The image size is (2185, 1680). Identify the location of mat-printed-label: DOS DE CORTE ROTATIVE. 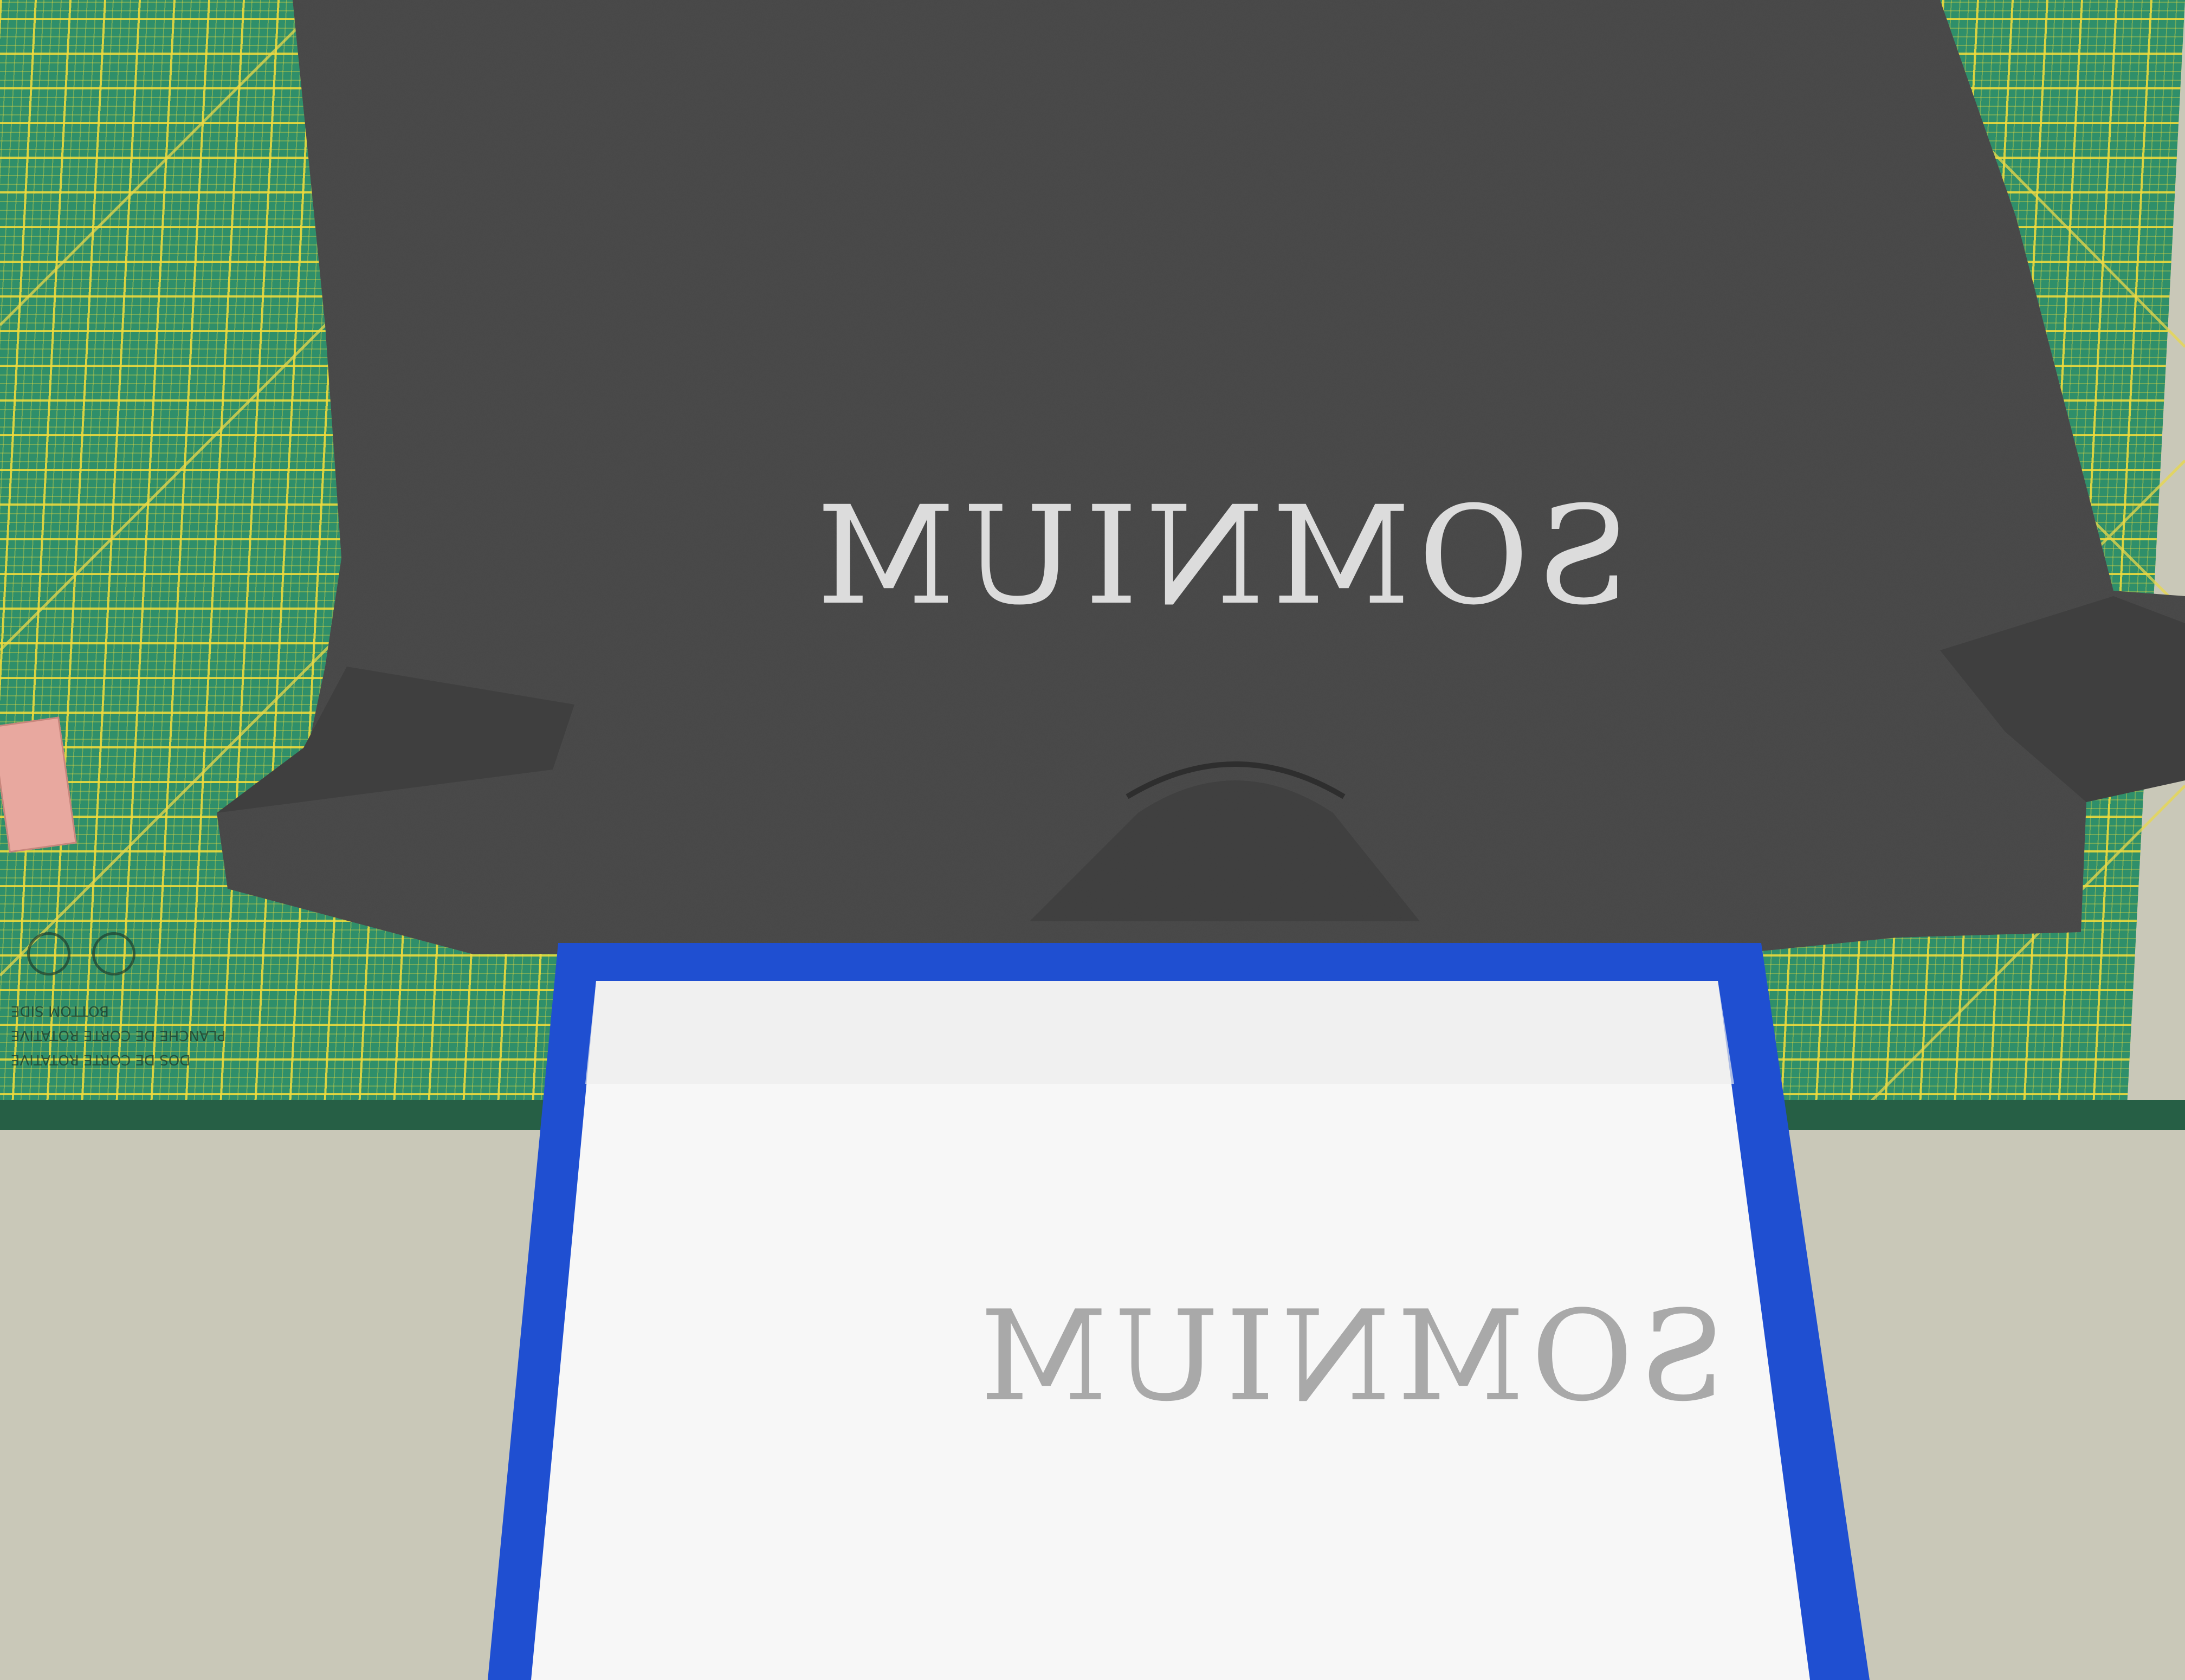
(101, 1059).